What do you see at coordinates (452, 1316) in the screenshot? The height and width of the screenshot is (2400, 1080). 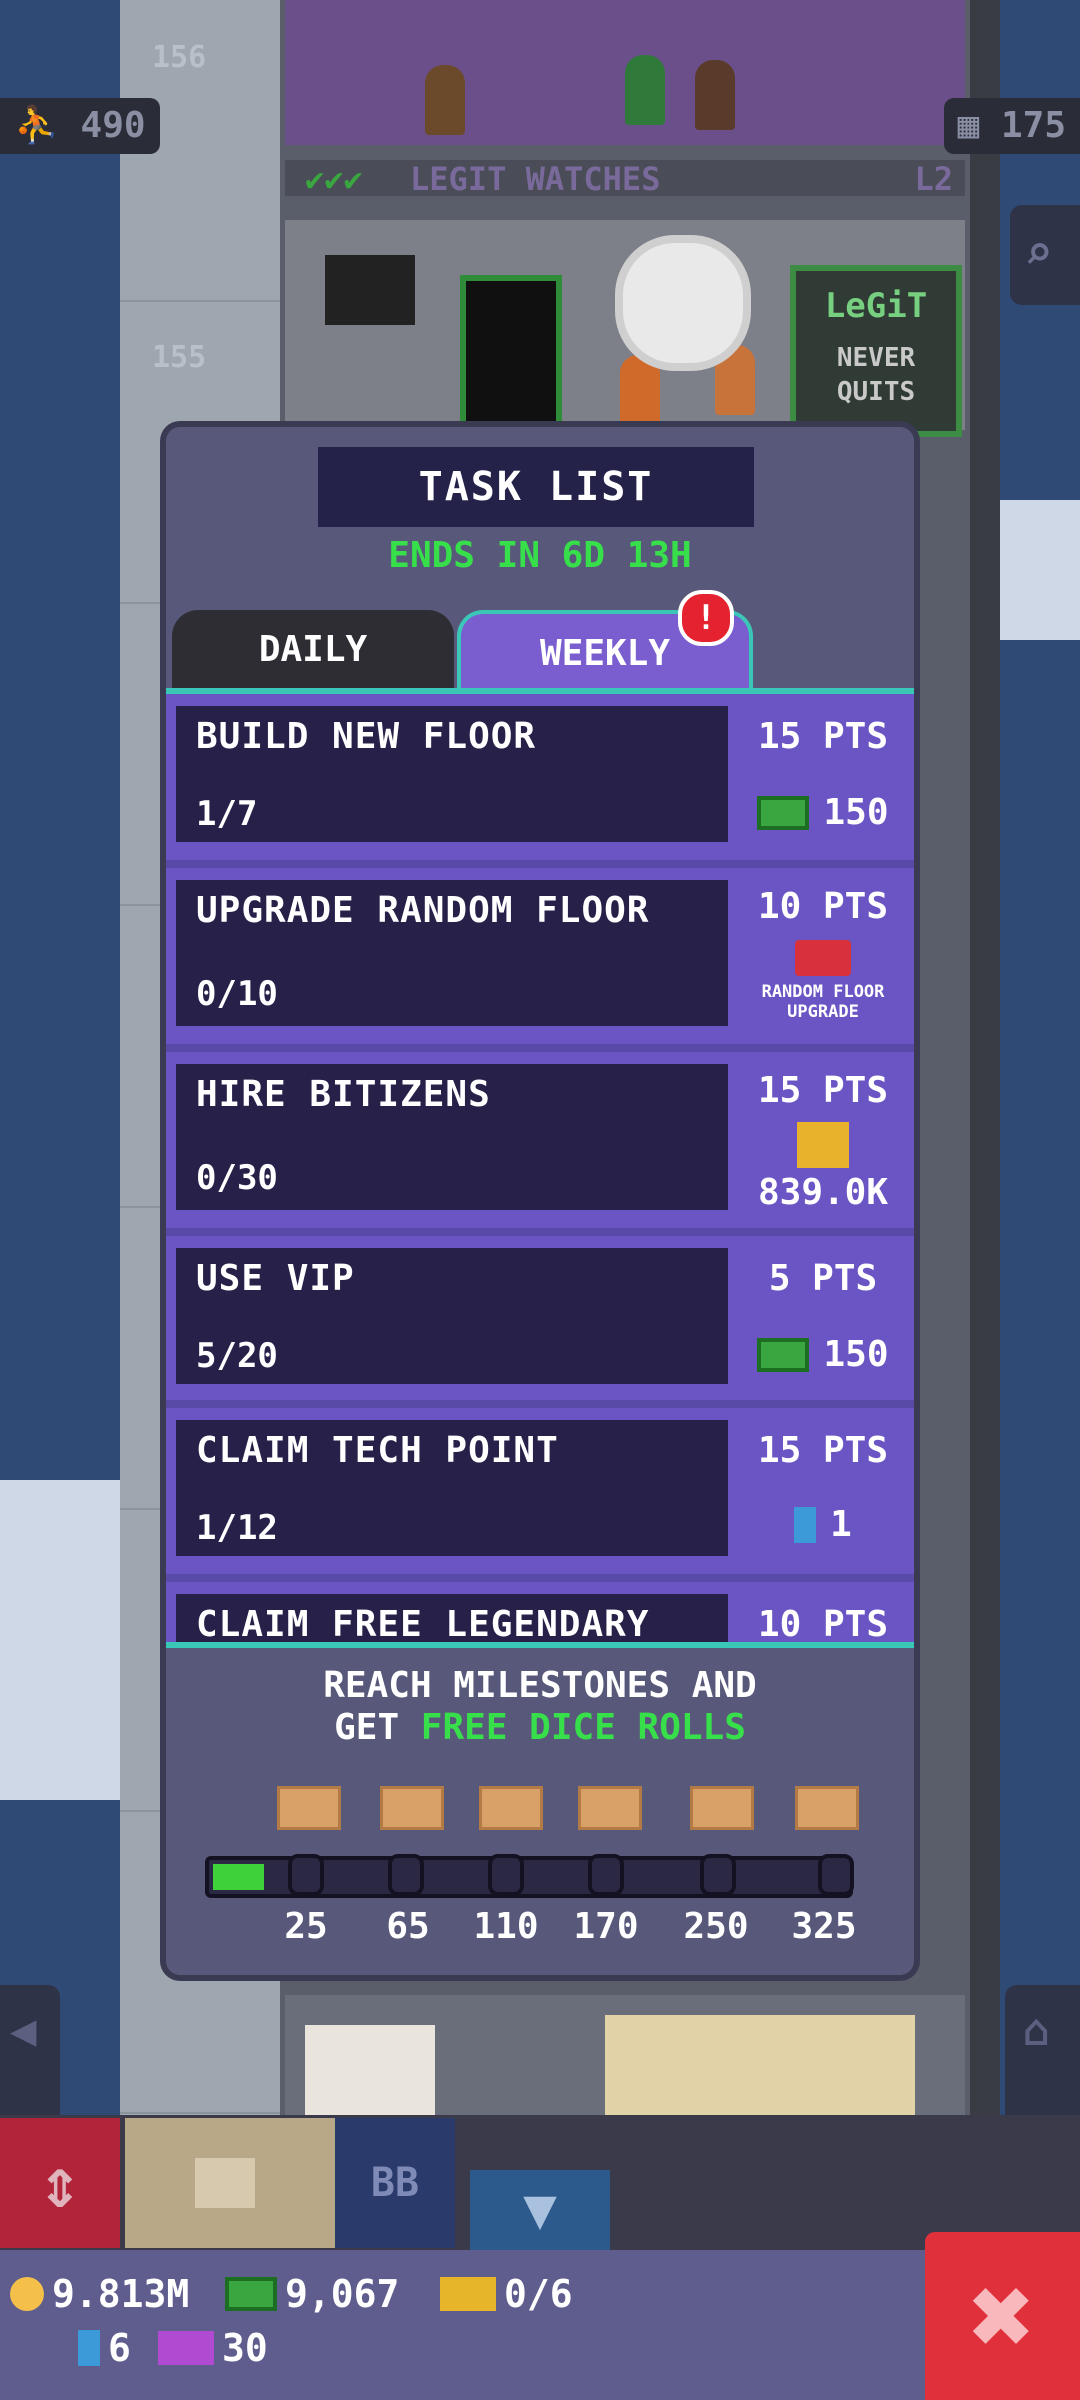 I see `task-body: USE VIP 5/20` at bounding box center [452, 1316].